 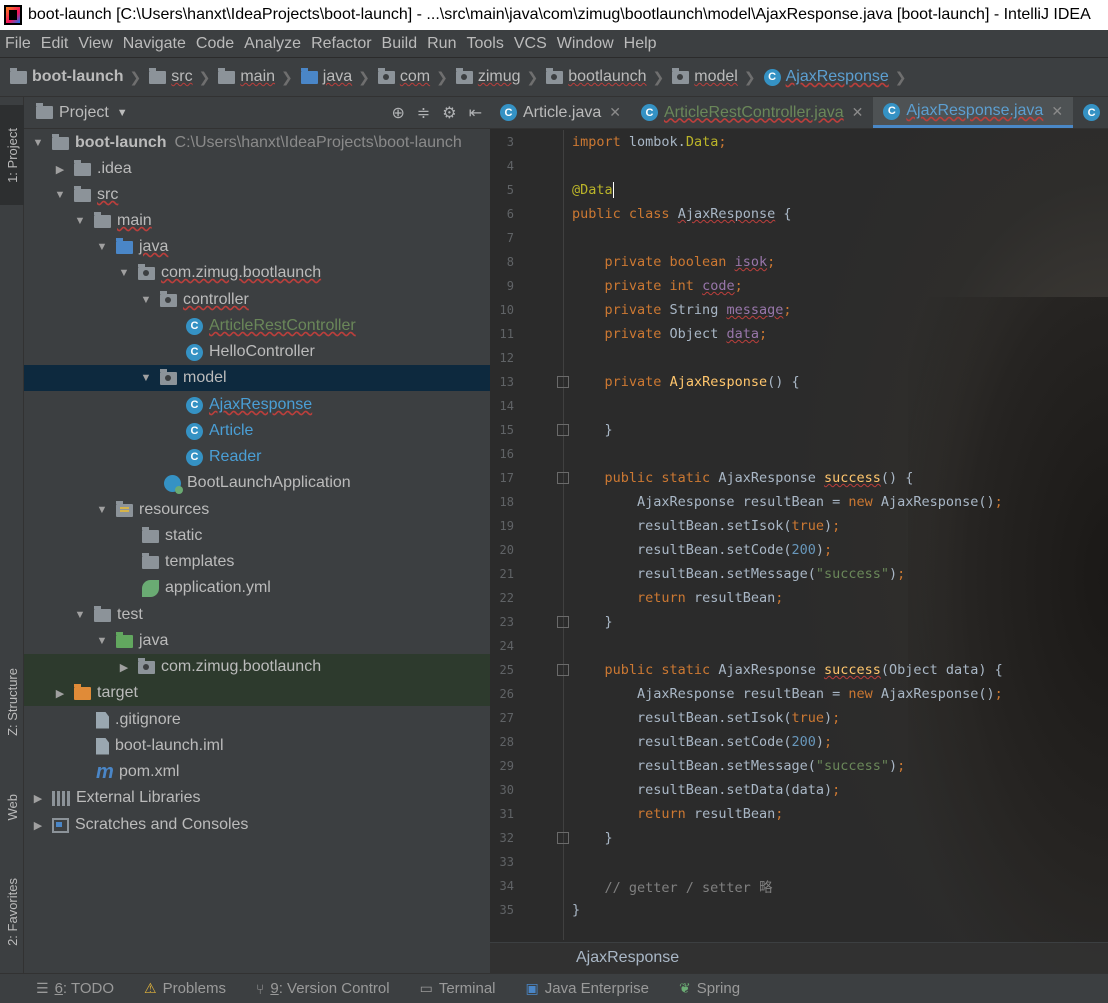 I want to click on nav-crumb-project: boot-launch ❯, so click(x=75, y=76).